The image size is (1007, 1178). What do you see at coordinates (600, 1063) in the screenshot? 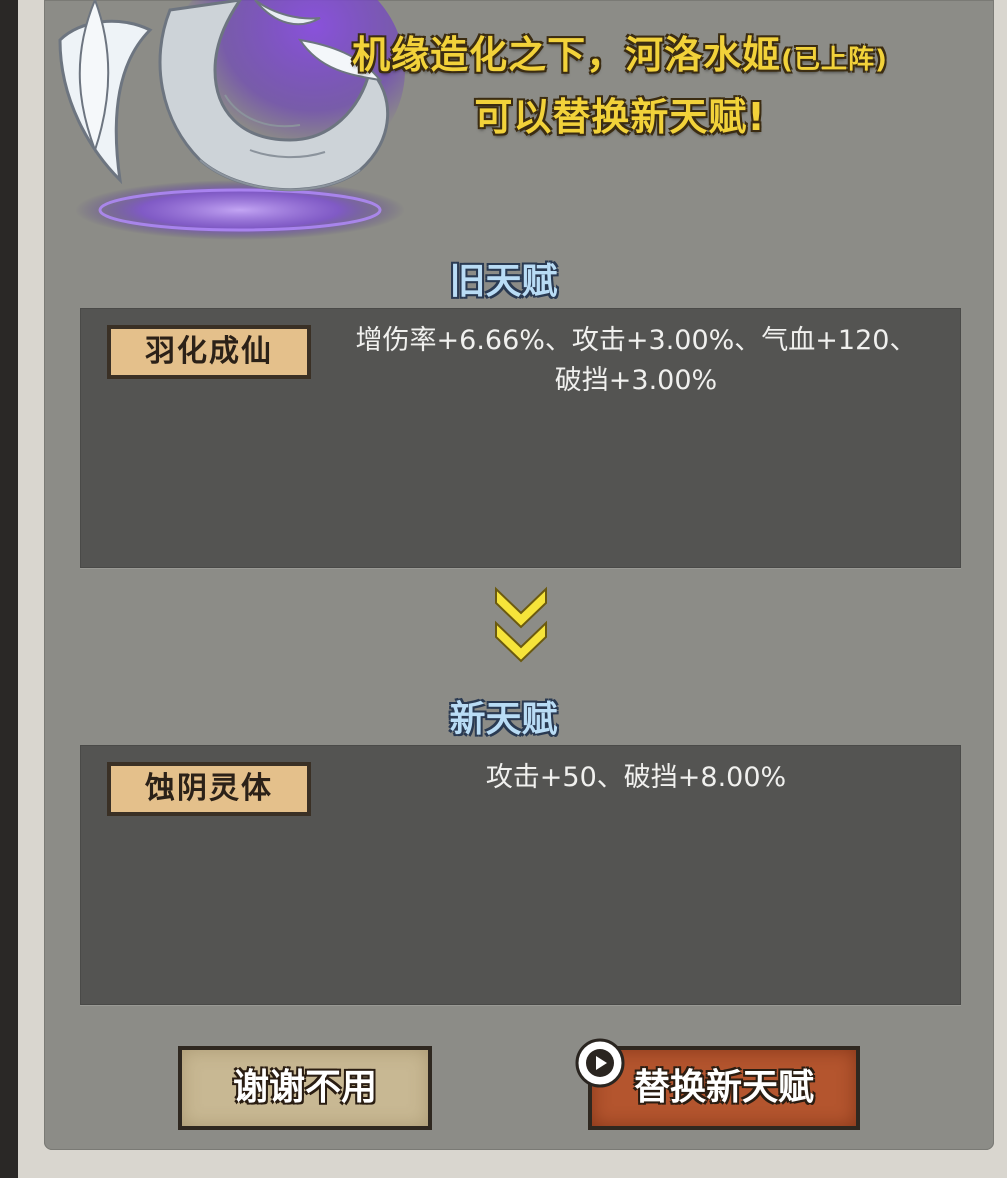
I see `play-icon` at bounding box center [600, 1063].